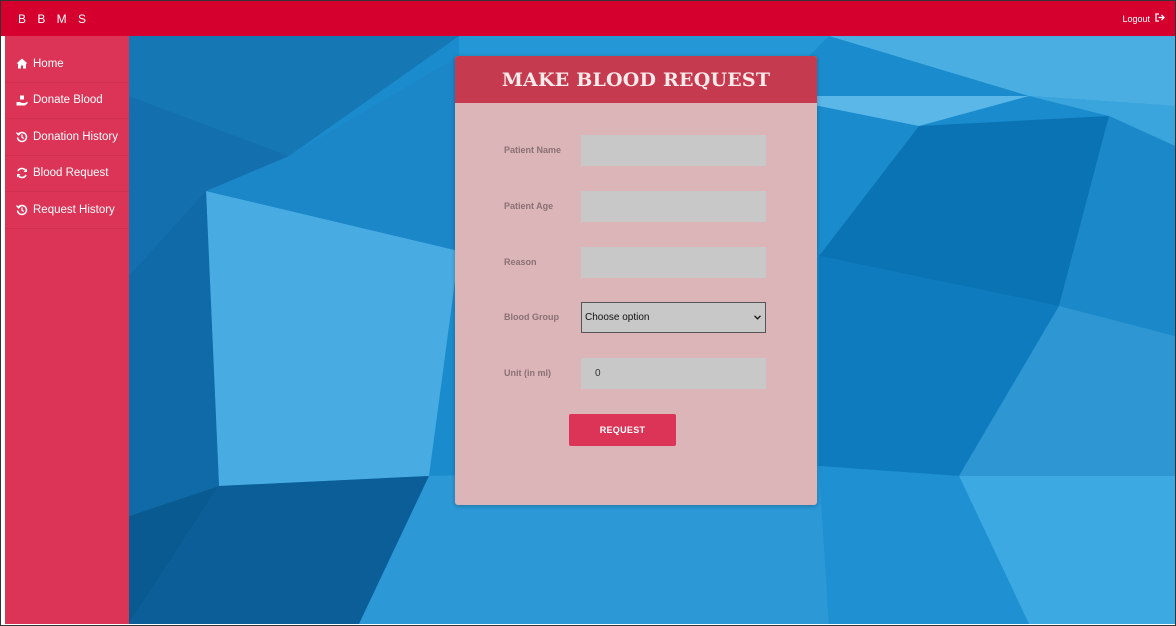 This screenshot has width=1176, height=626. What do you see at coordinates (22, 173) in the screenshot?
I see `sync-icon` at bounding box center [22, 173].